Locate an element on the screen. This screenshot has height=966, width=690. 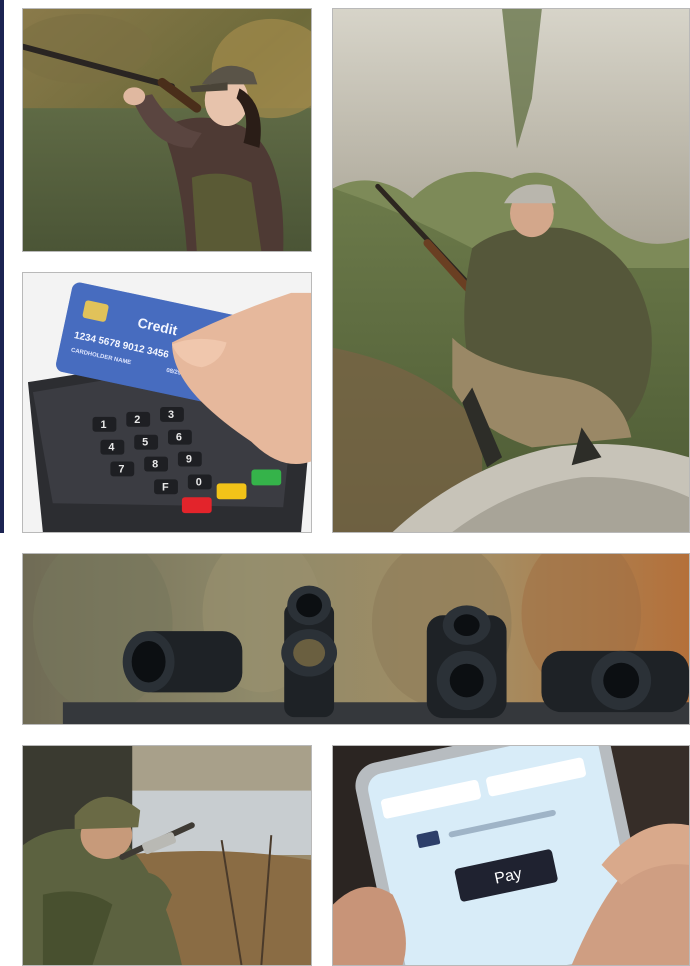
svg-text: 8 is located at coordinates (155, 465).